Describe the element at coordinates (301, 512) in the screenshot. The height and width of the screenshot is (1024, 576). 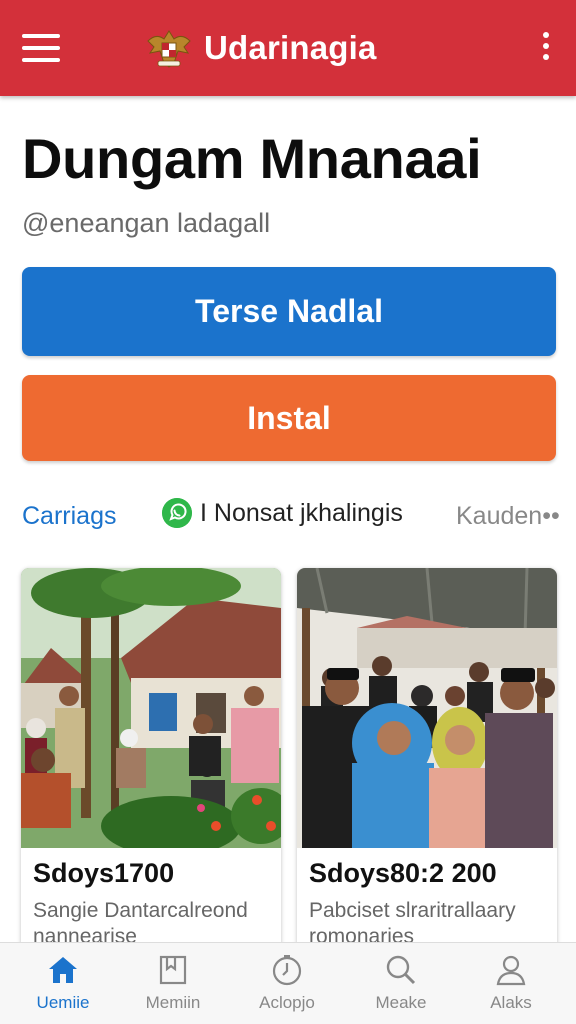
I see `tab-nonsat-label: I Nonsat jkhalingis` at that location.